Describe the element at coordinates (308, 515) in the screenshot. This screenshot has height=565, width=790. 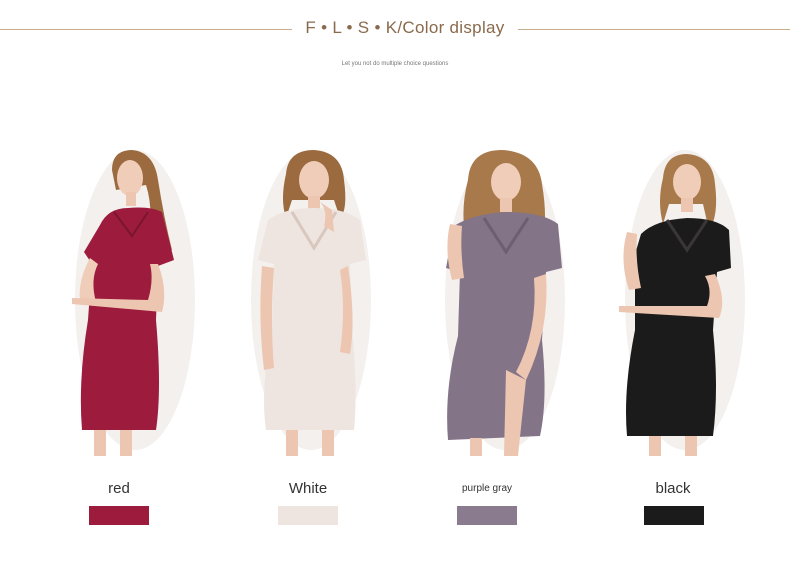
I see `color-swatch-white` at that location.